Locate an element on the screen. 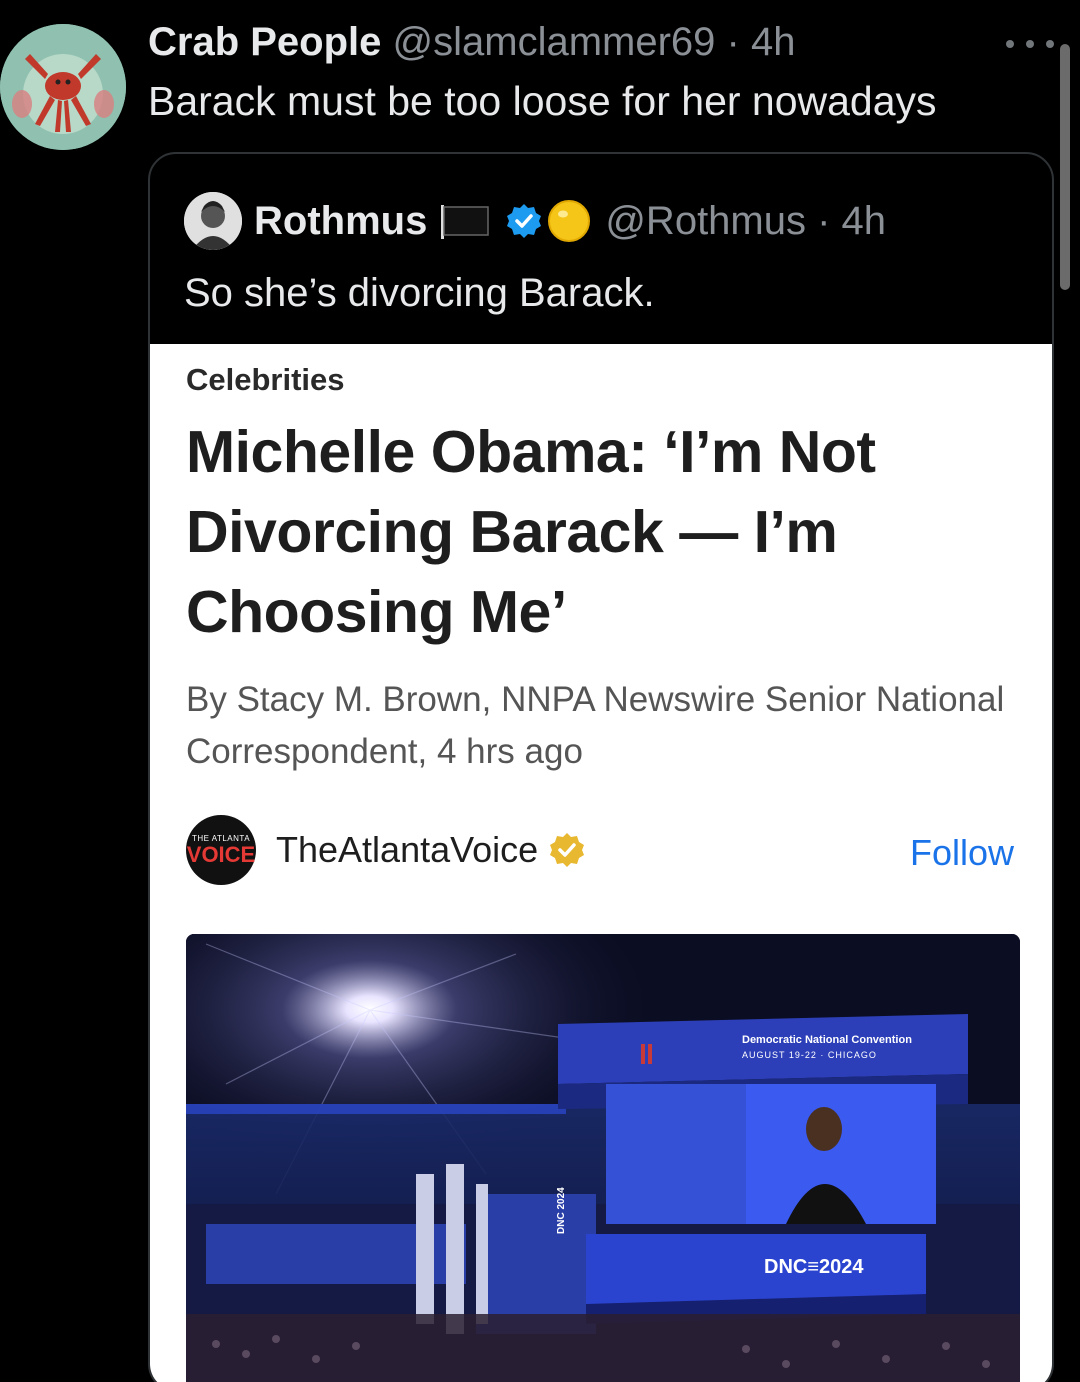 The image size is (1080, 1382). author-name: Crab People is located at coordinates (264, 42).